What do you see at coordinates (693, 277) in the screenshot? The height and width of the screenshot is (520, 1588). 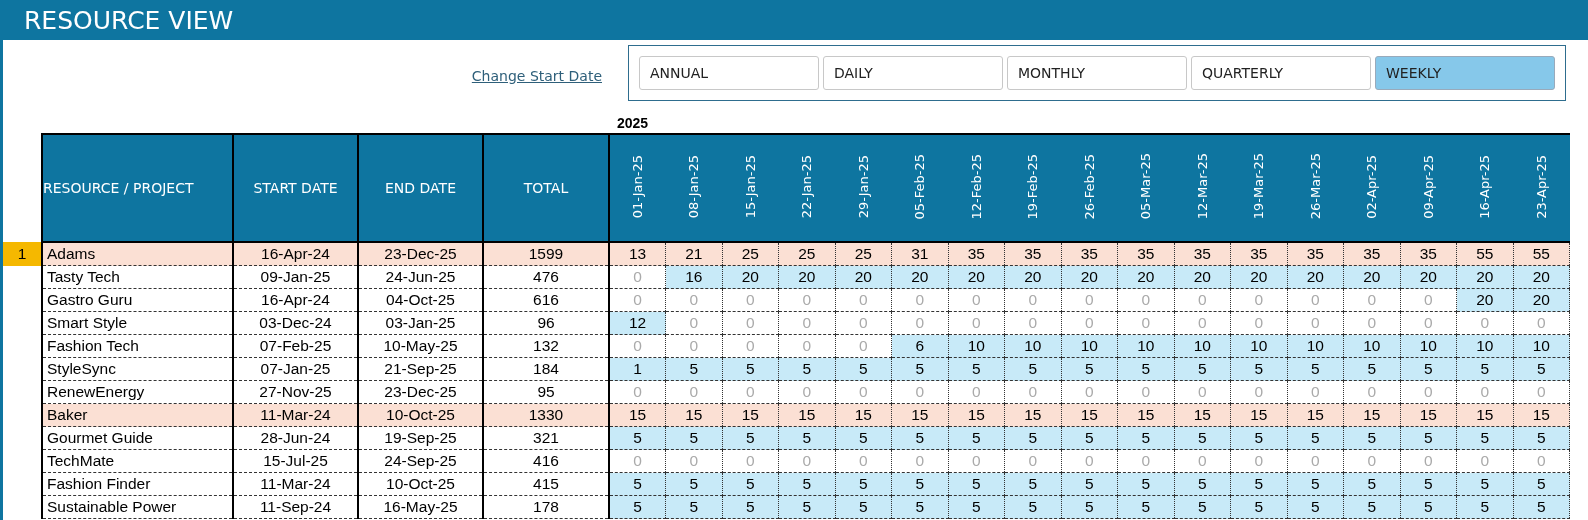 I see `table-cell: 16` at bounding box center [693, 277].